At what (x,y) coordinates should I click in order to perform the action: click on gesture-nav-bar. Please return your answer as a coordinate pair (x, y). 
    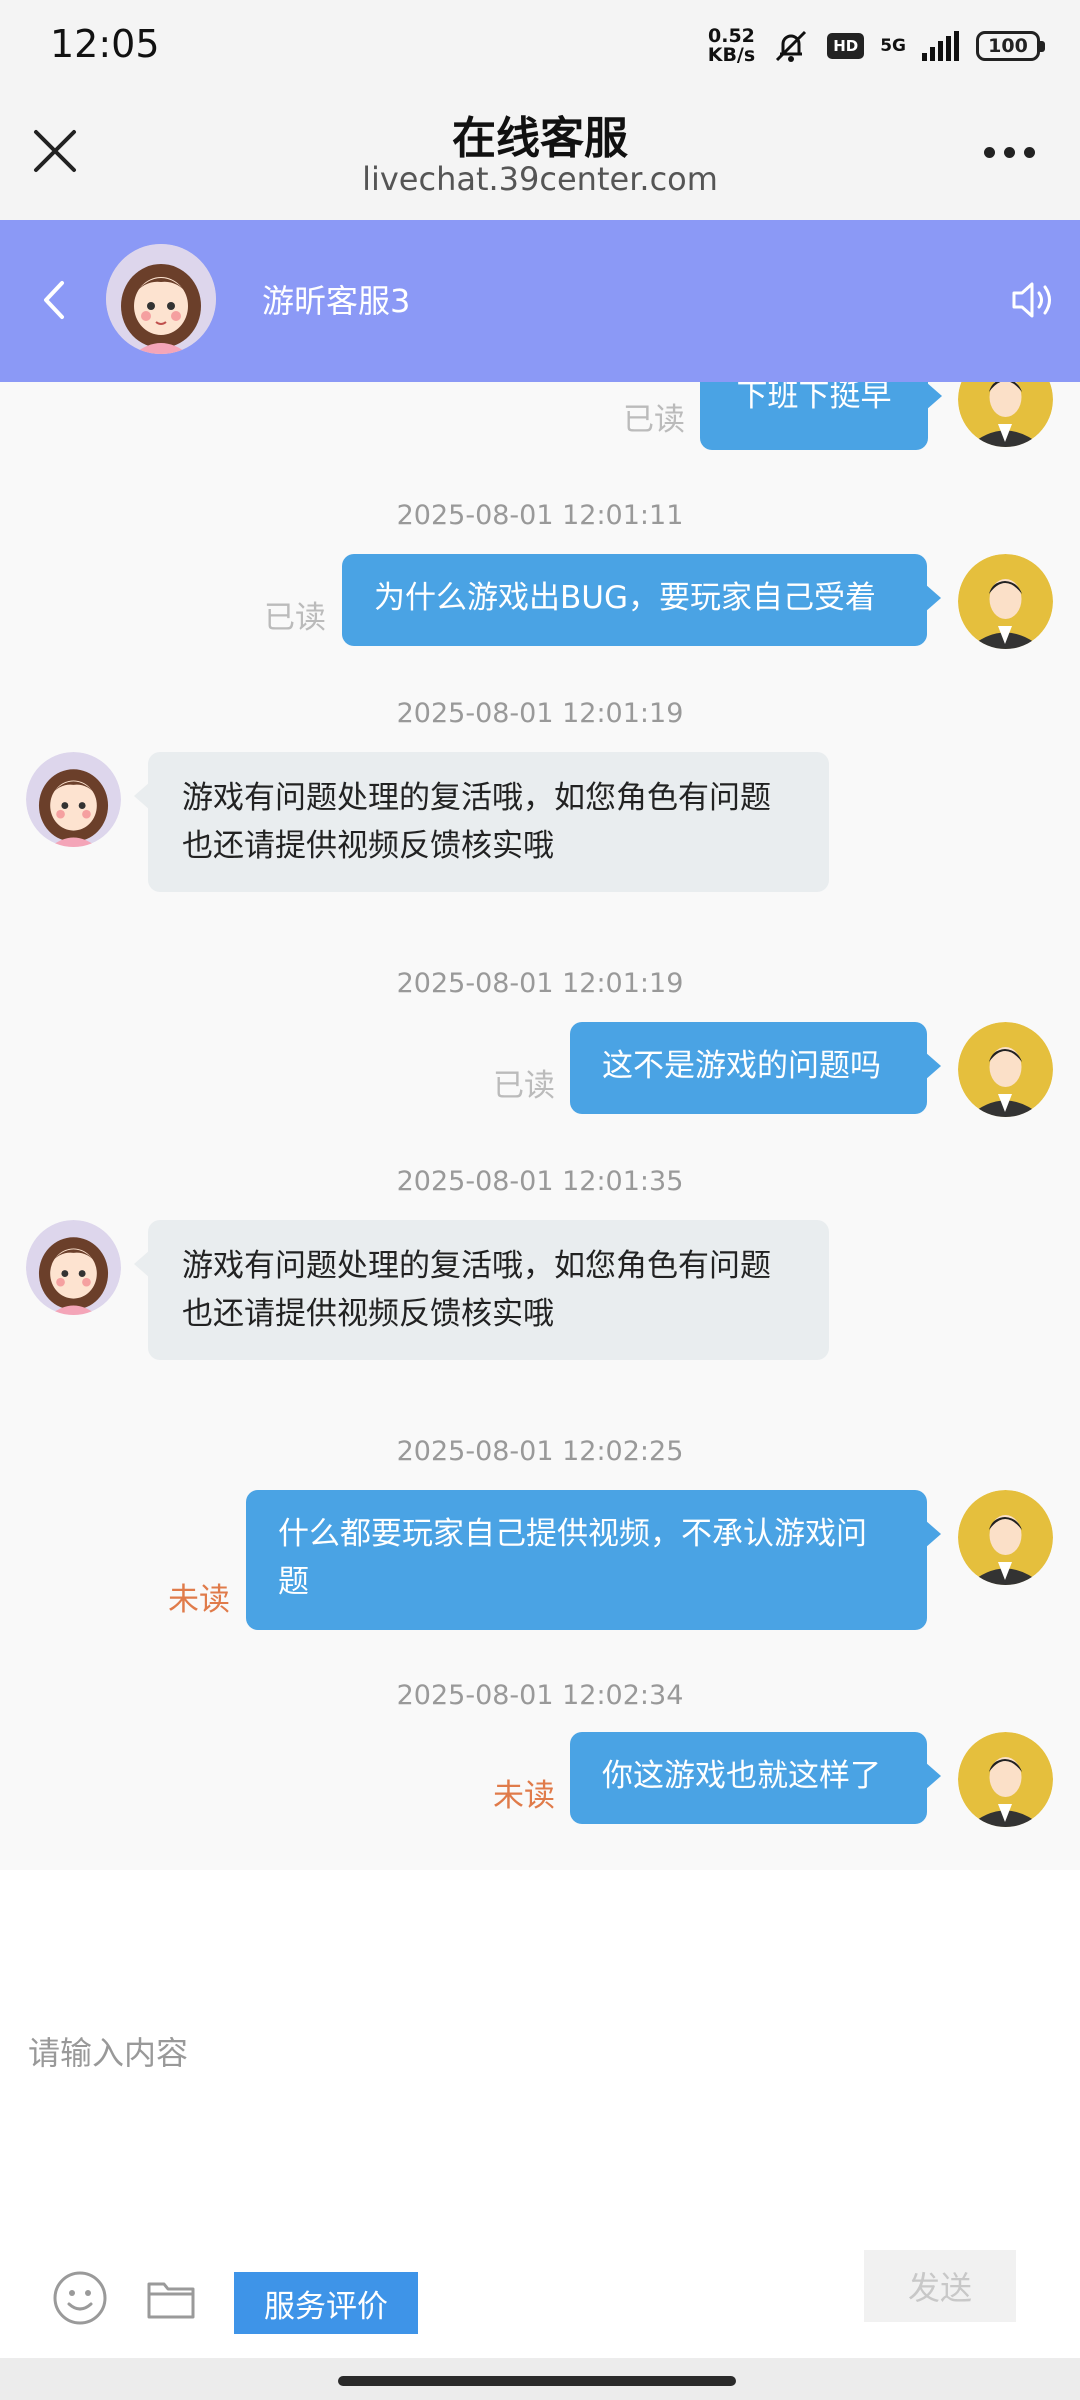
    Looking at the image, I should click on (540, 2379).